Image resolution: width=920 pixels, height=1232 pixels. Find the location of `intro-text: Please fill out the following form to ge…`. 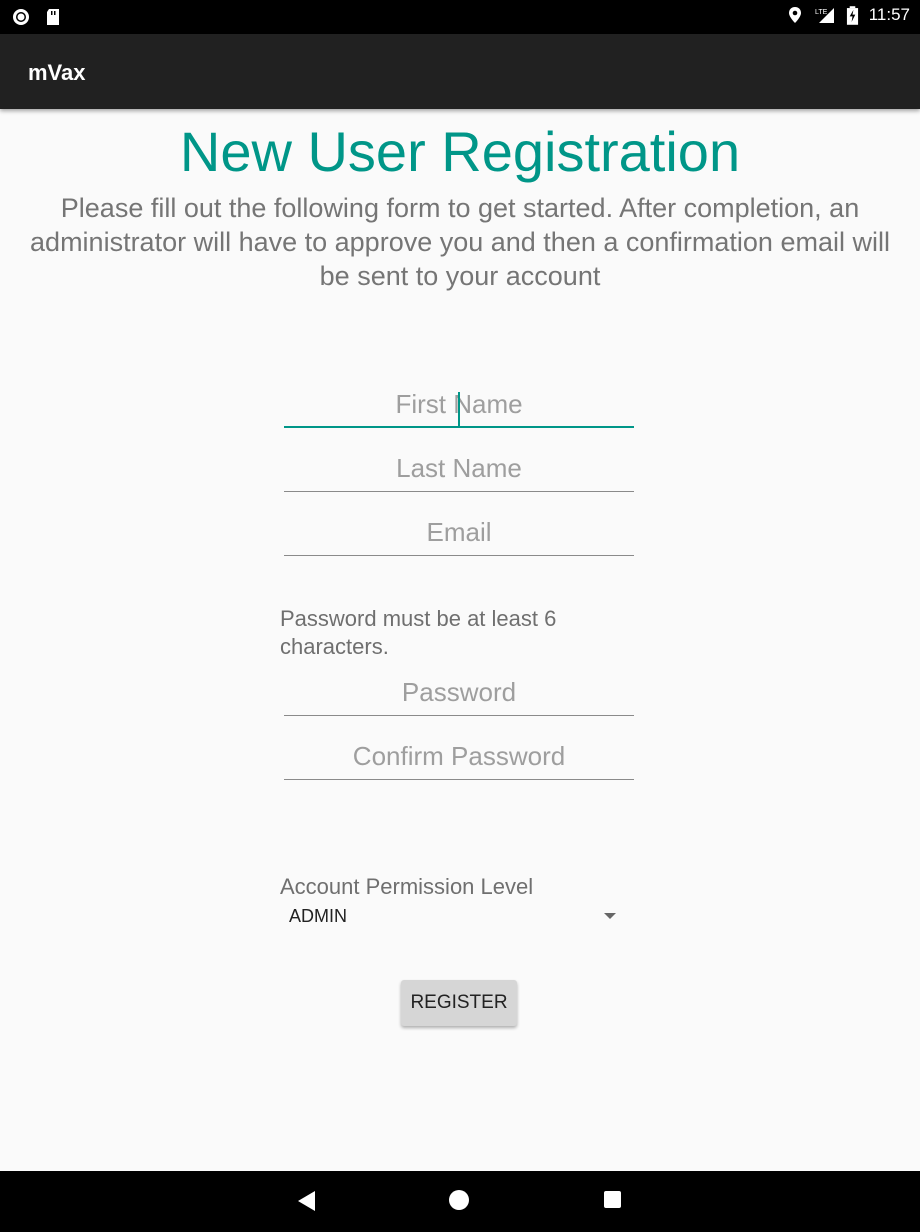

intro-text: Please fill out the following form to ge… is located at coordinates (460, 242).